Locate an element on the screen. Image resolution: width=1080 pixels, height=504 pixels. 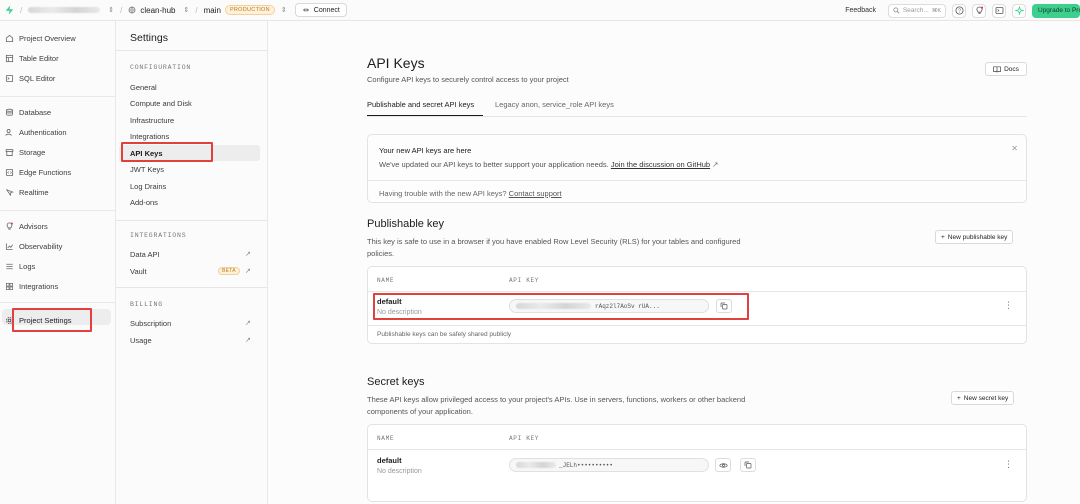
eye-icon is located at coordinates (723, 465).